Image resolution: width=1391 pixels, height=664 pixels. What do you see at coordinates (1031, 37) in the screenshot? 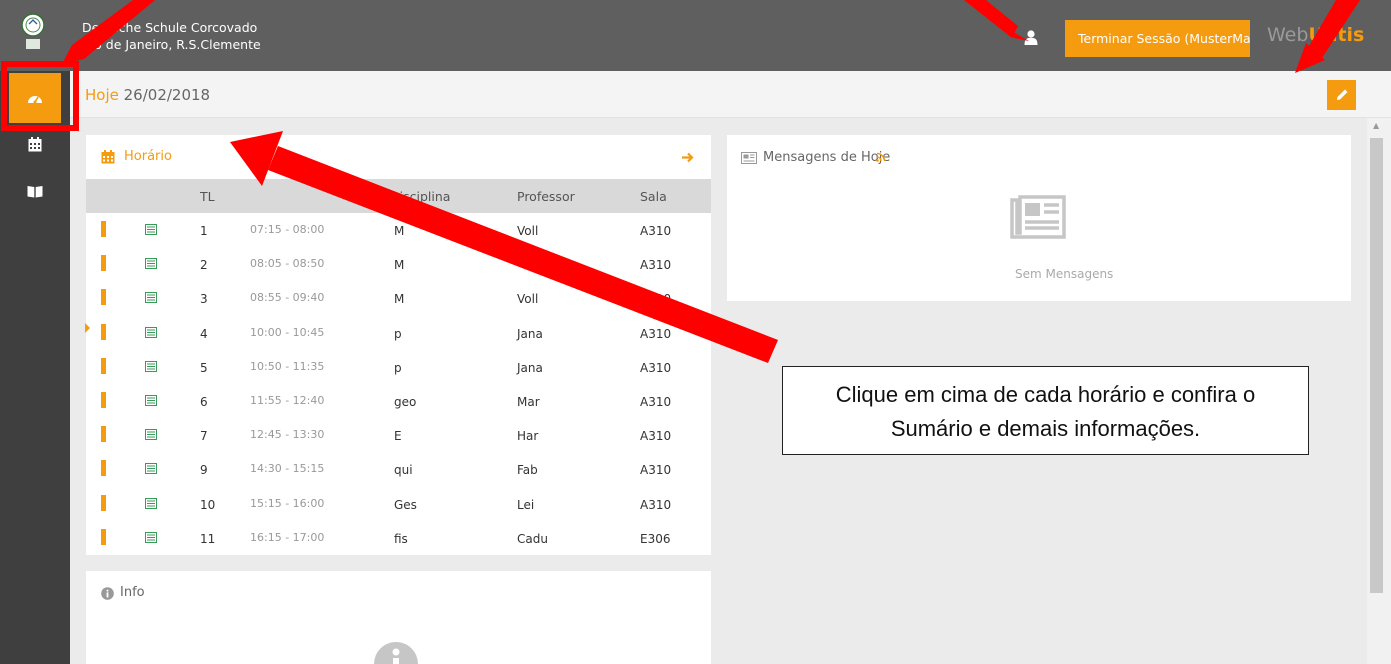
I see `user-icon` at bounding box center [1031, 37].